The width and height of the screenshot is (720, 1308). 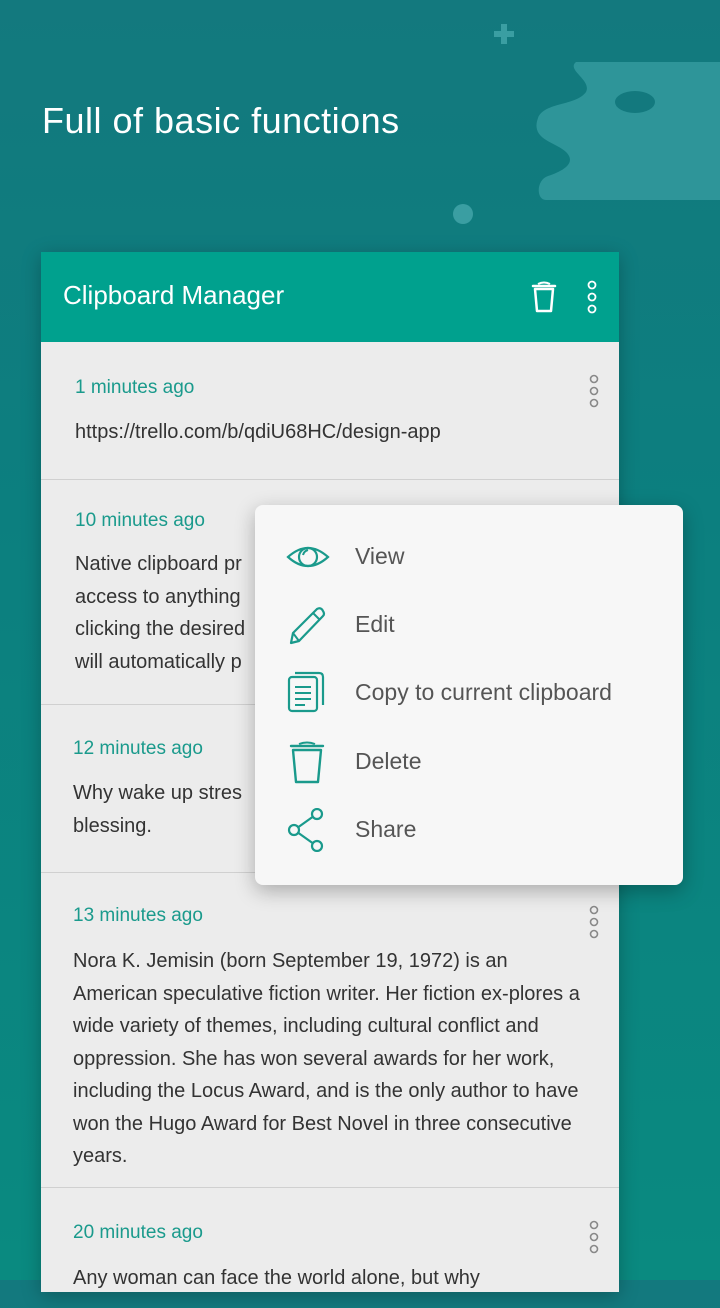 I want to click on share-icon, so click(x=305, y=830).